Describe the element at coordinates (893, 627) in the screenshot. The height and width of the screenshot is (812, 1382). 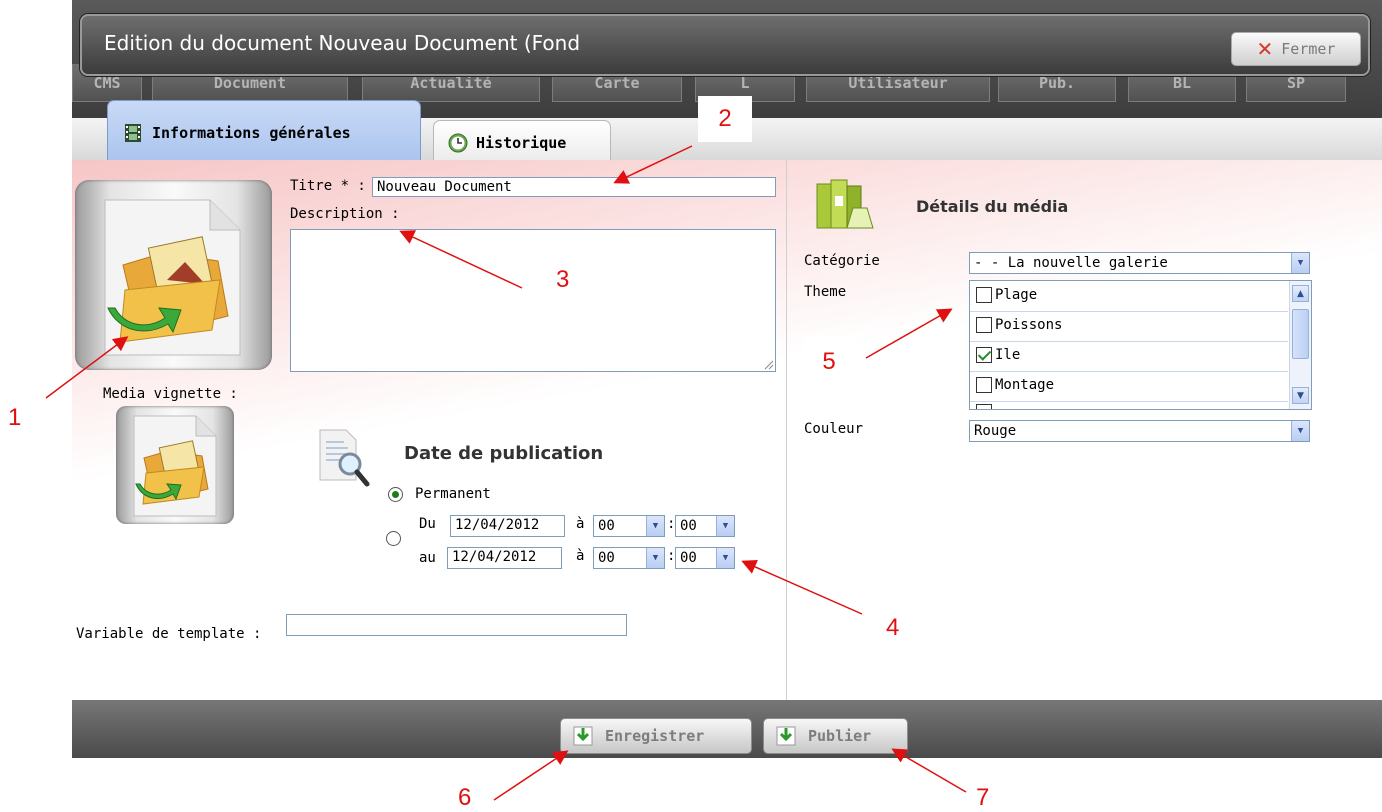
I see `callout-4: 4` at that location.